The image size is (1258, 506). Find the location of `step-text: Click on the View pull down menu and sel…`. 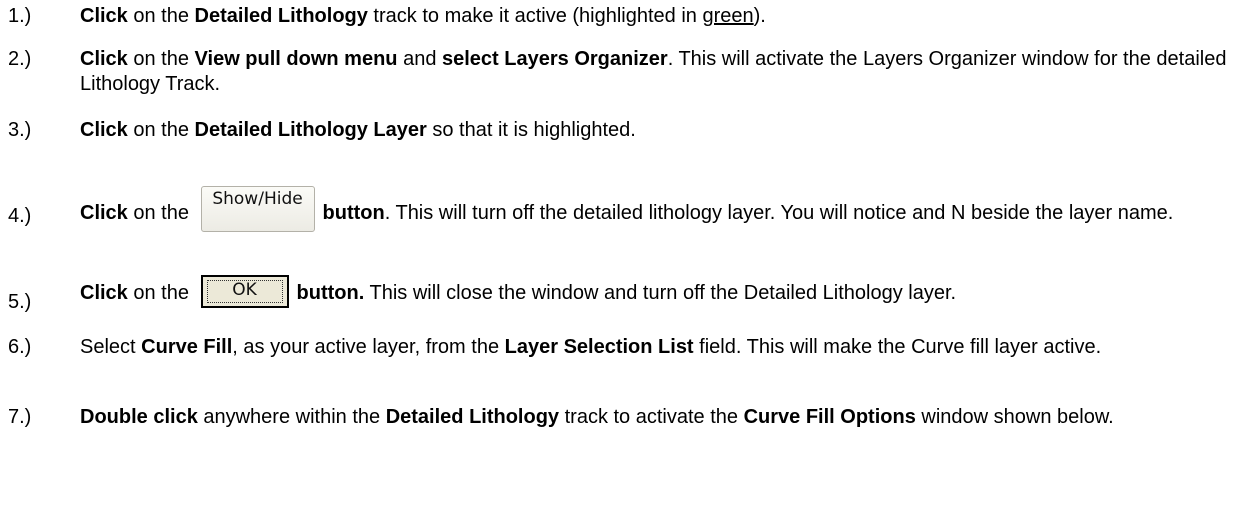

step-text: Click on the View pull down menu and sel… is located at coordinates (665, 72).